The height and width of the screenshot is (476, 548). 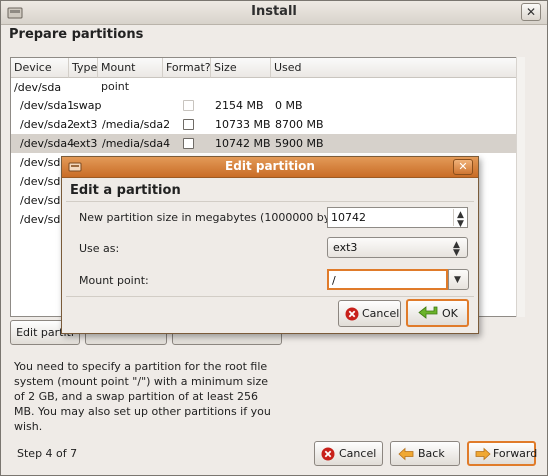 I want to click on forward-button: Forward, so click(x=502, y=453).